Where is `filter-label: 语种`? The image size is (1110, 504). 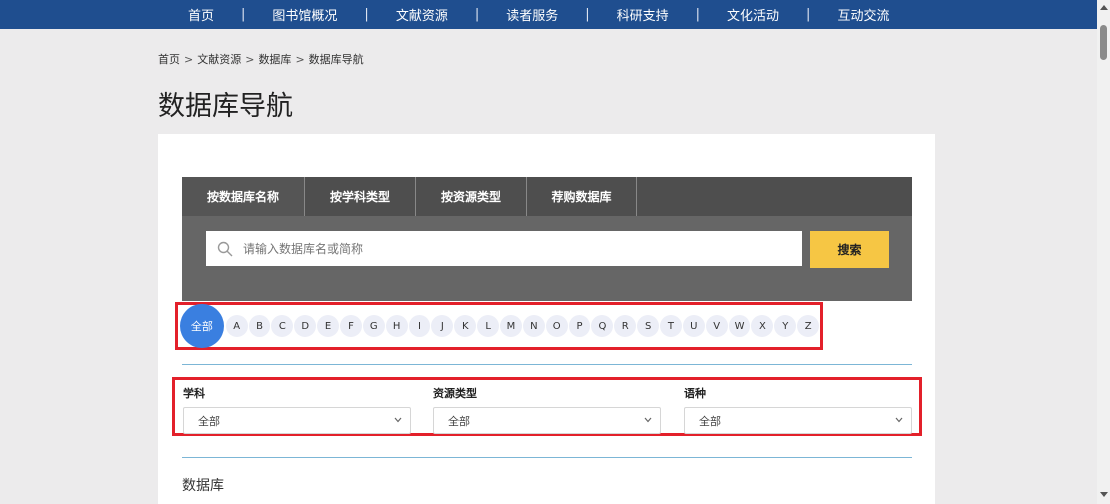
filter-label: 语种 is located at coordinates (695, 393).